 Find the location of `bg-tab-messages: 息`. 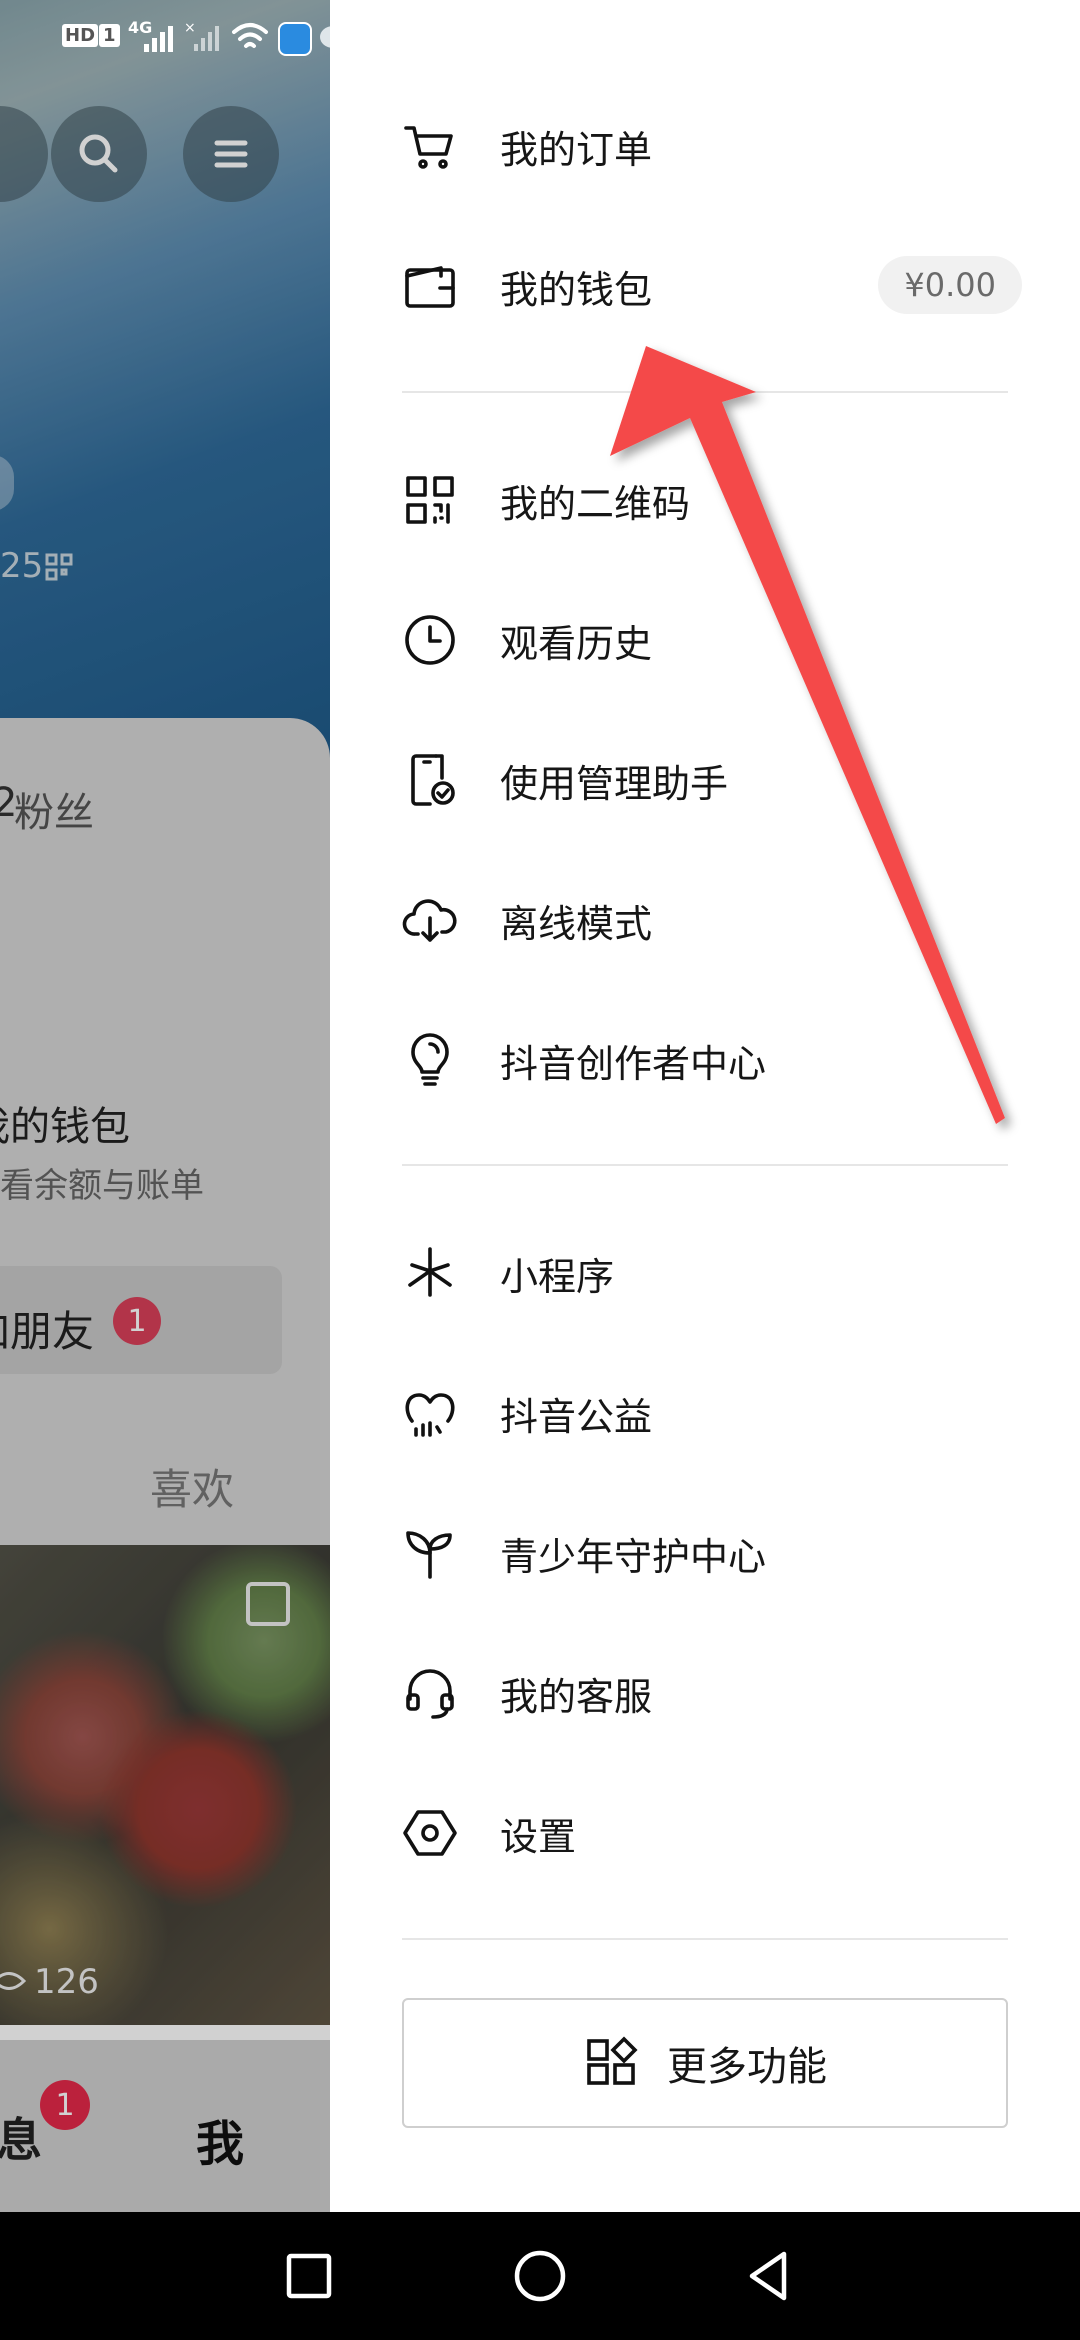

bg-tab-messages: 息 is located at coordinates (21, 2140).